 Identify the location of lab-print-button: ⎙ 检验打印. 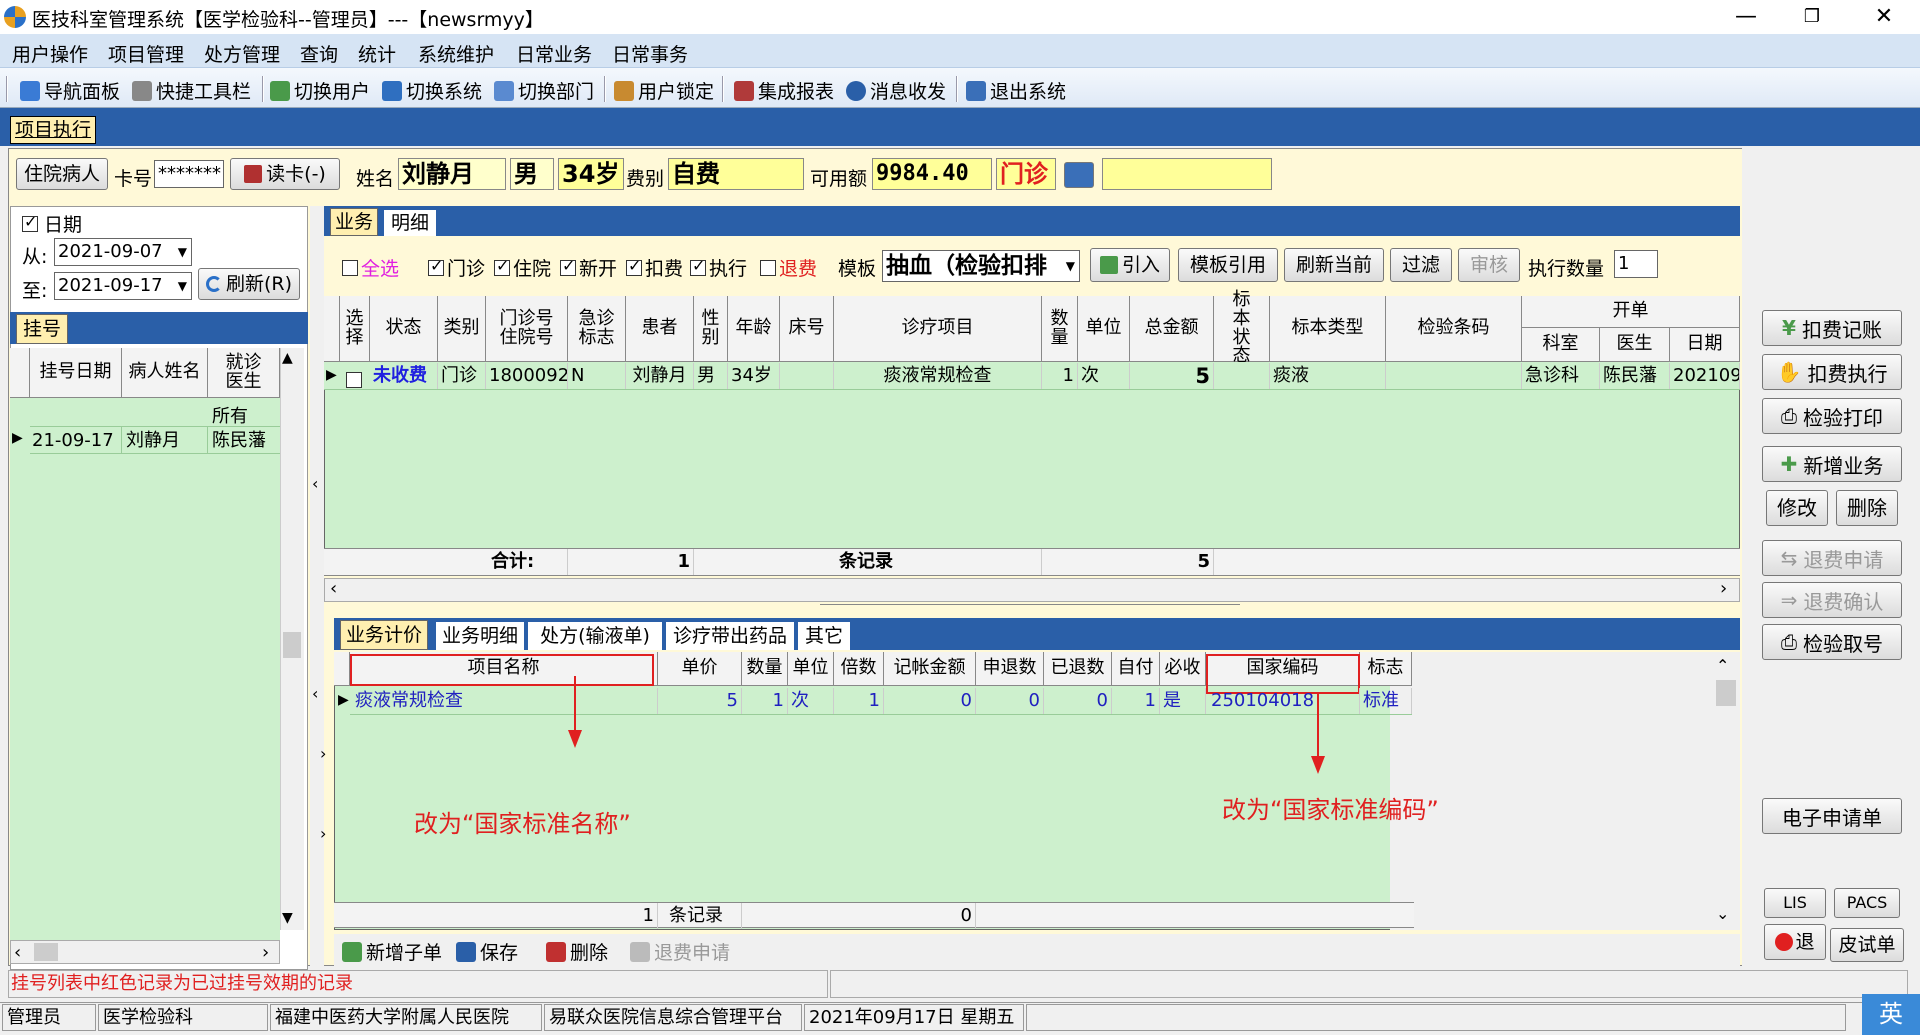
(1832, 416).